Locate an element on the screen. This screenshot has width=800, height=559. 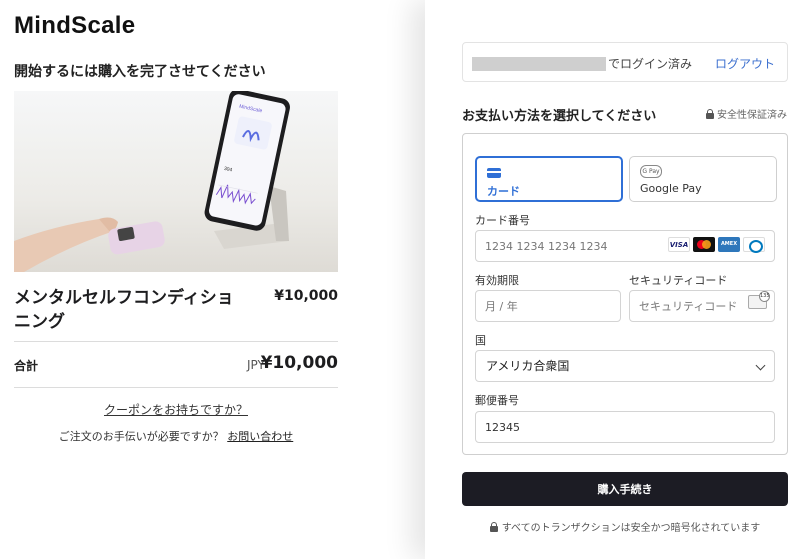
card-number-label: カード番号 is located at coordinates (502, 220).